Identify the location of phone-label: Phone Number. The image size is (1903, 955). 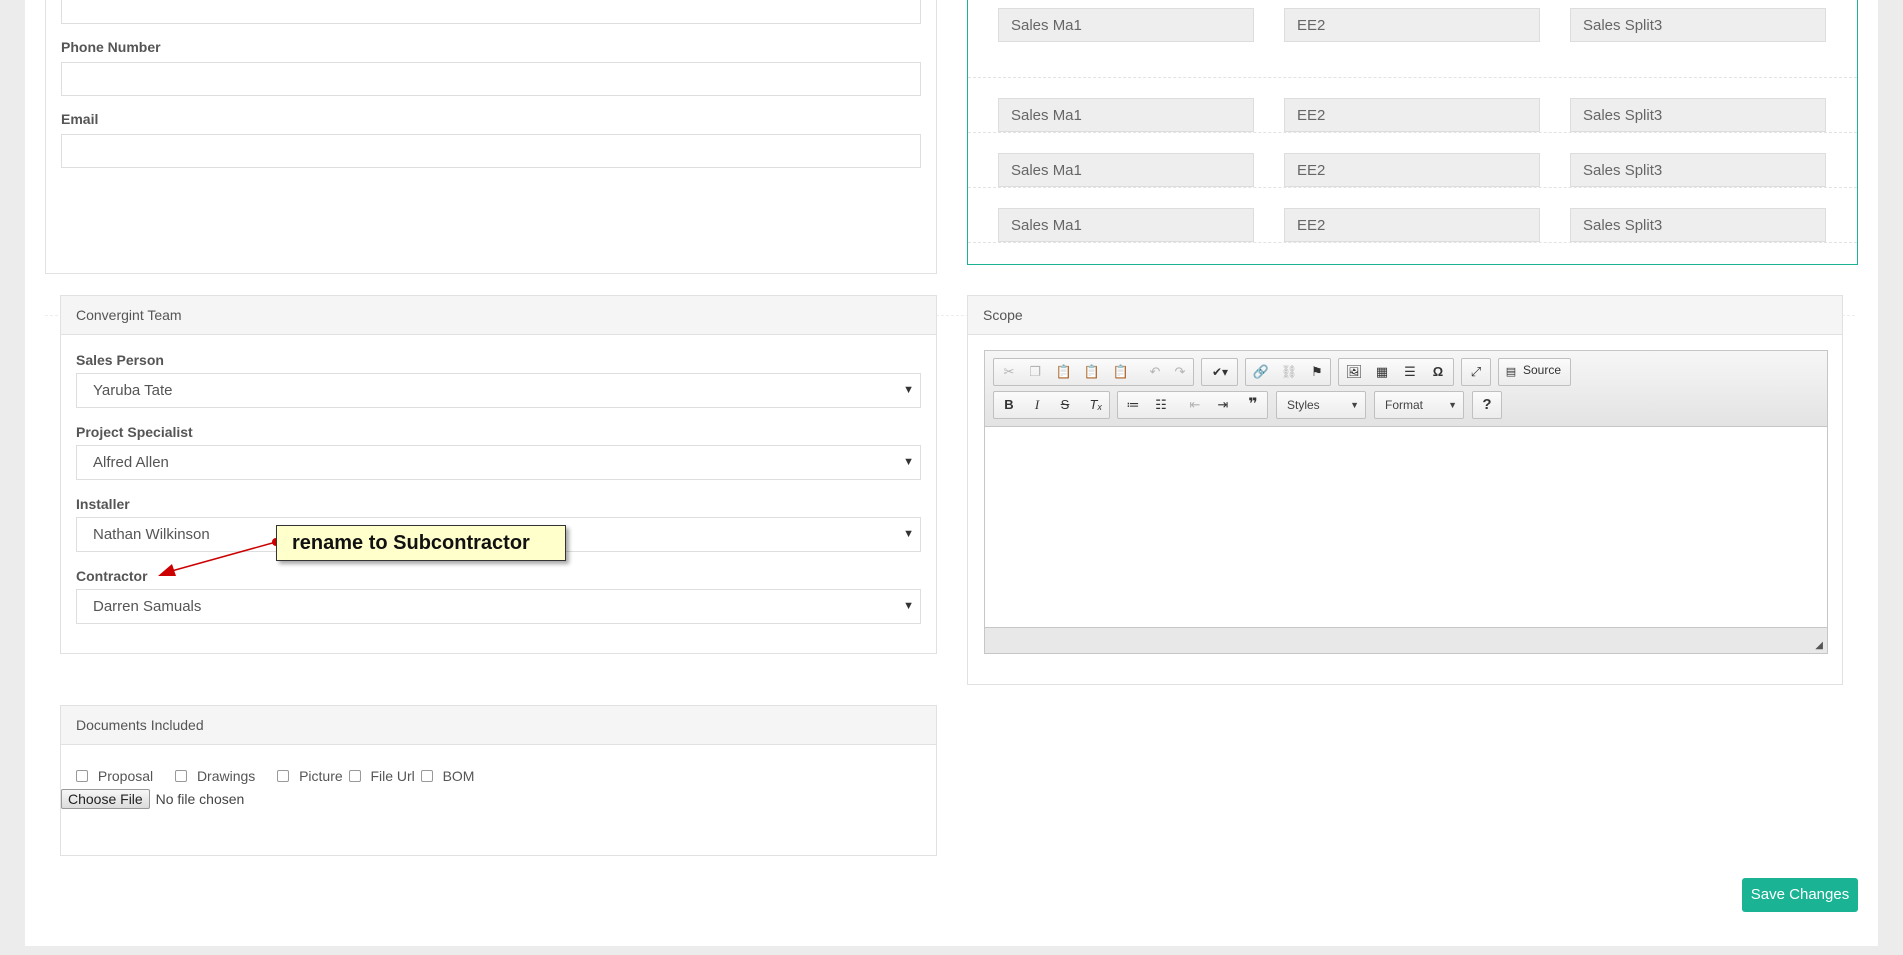
(111, 47).